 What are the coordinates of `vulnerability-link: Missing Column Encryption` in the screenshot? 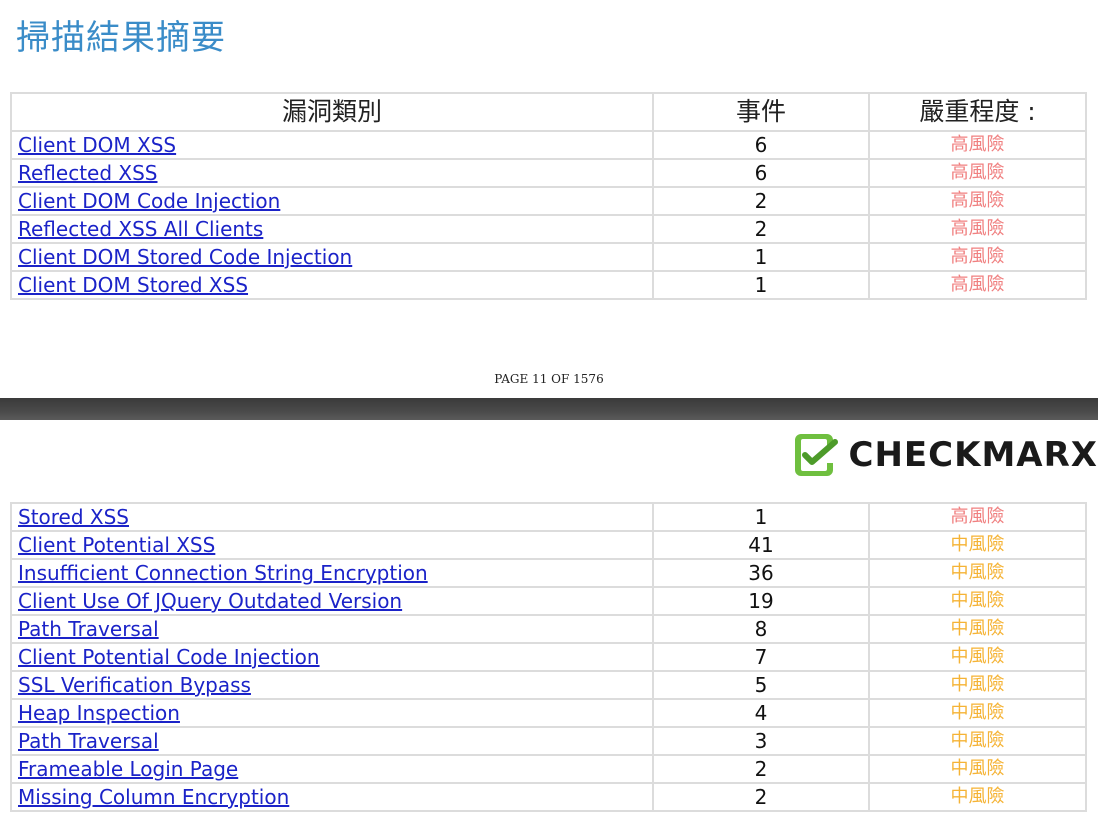 It's located at (153, 797).